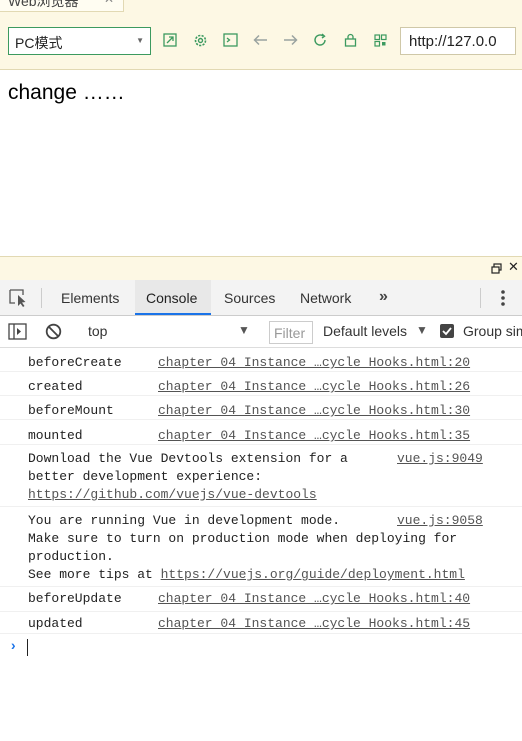  What do you see at coordinates (365, 331) in the screenshot?
I see `log-levels-select: Default levels` at bounding box center [365, 331].